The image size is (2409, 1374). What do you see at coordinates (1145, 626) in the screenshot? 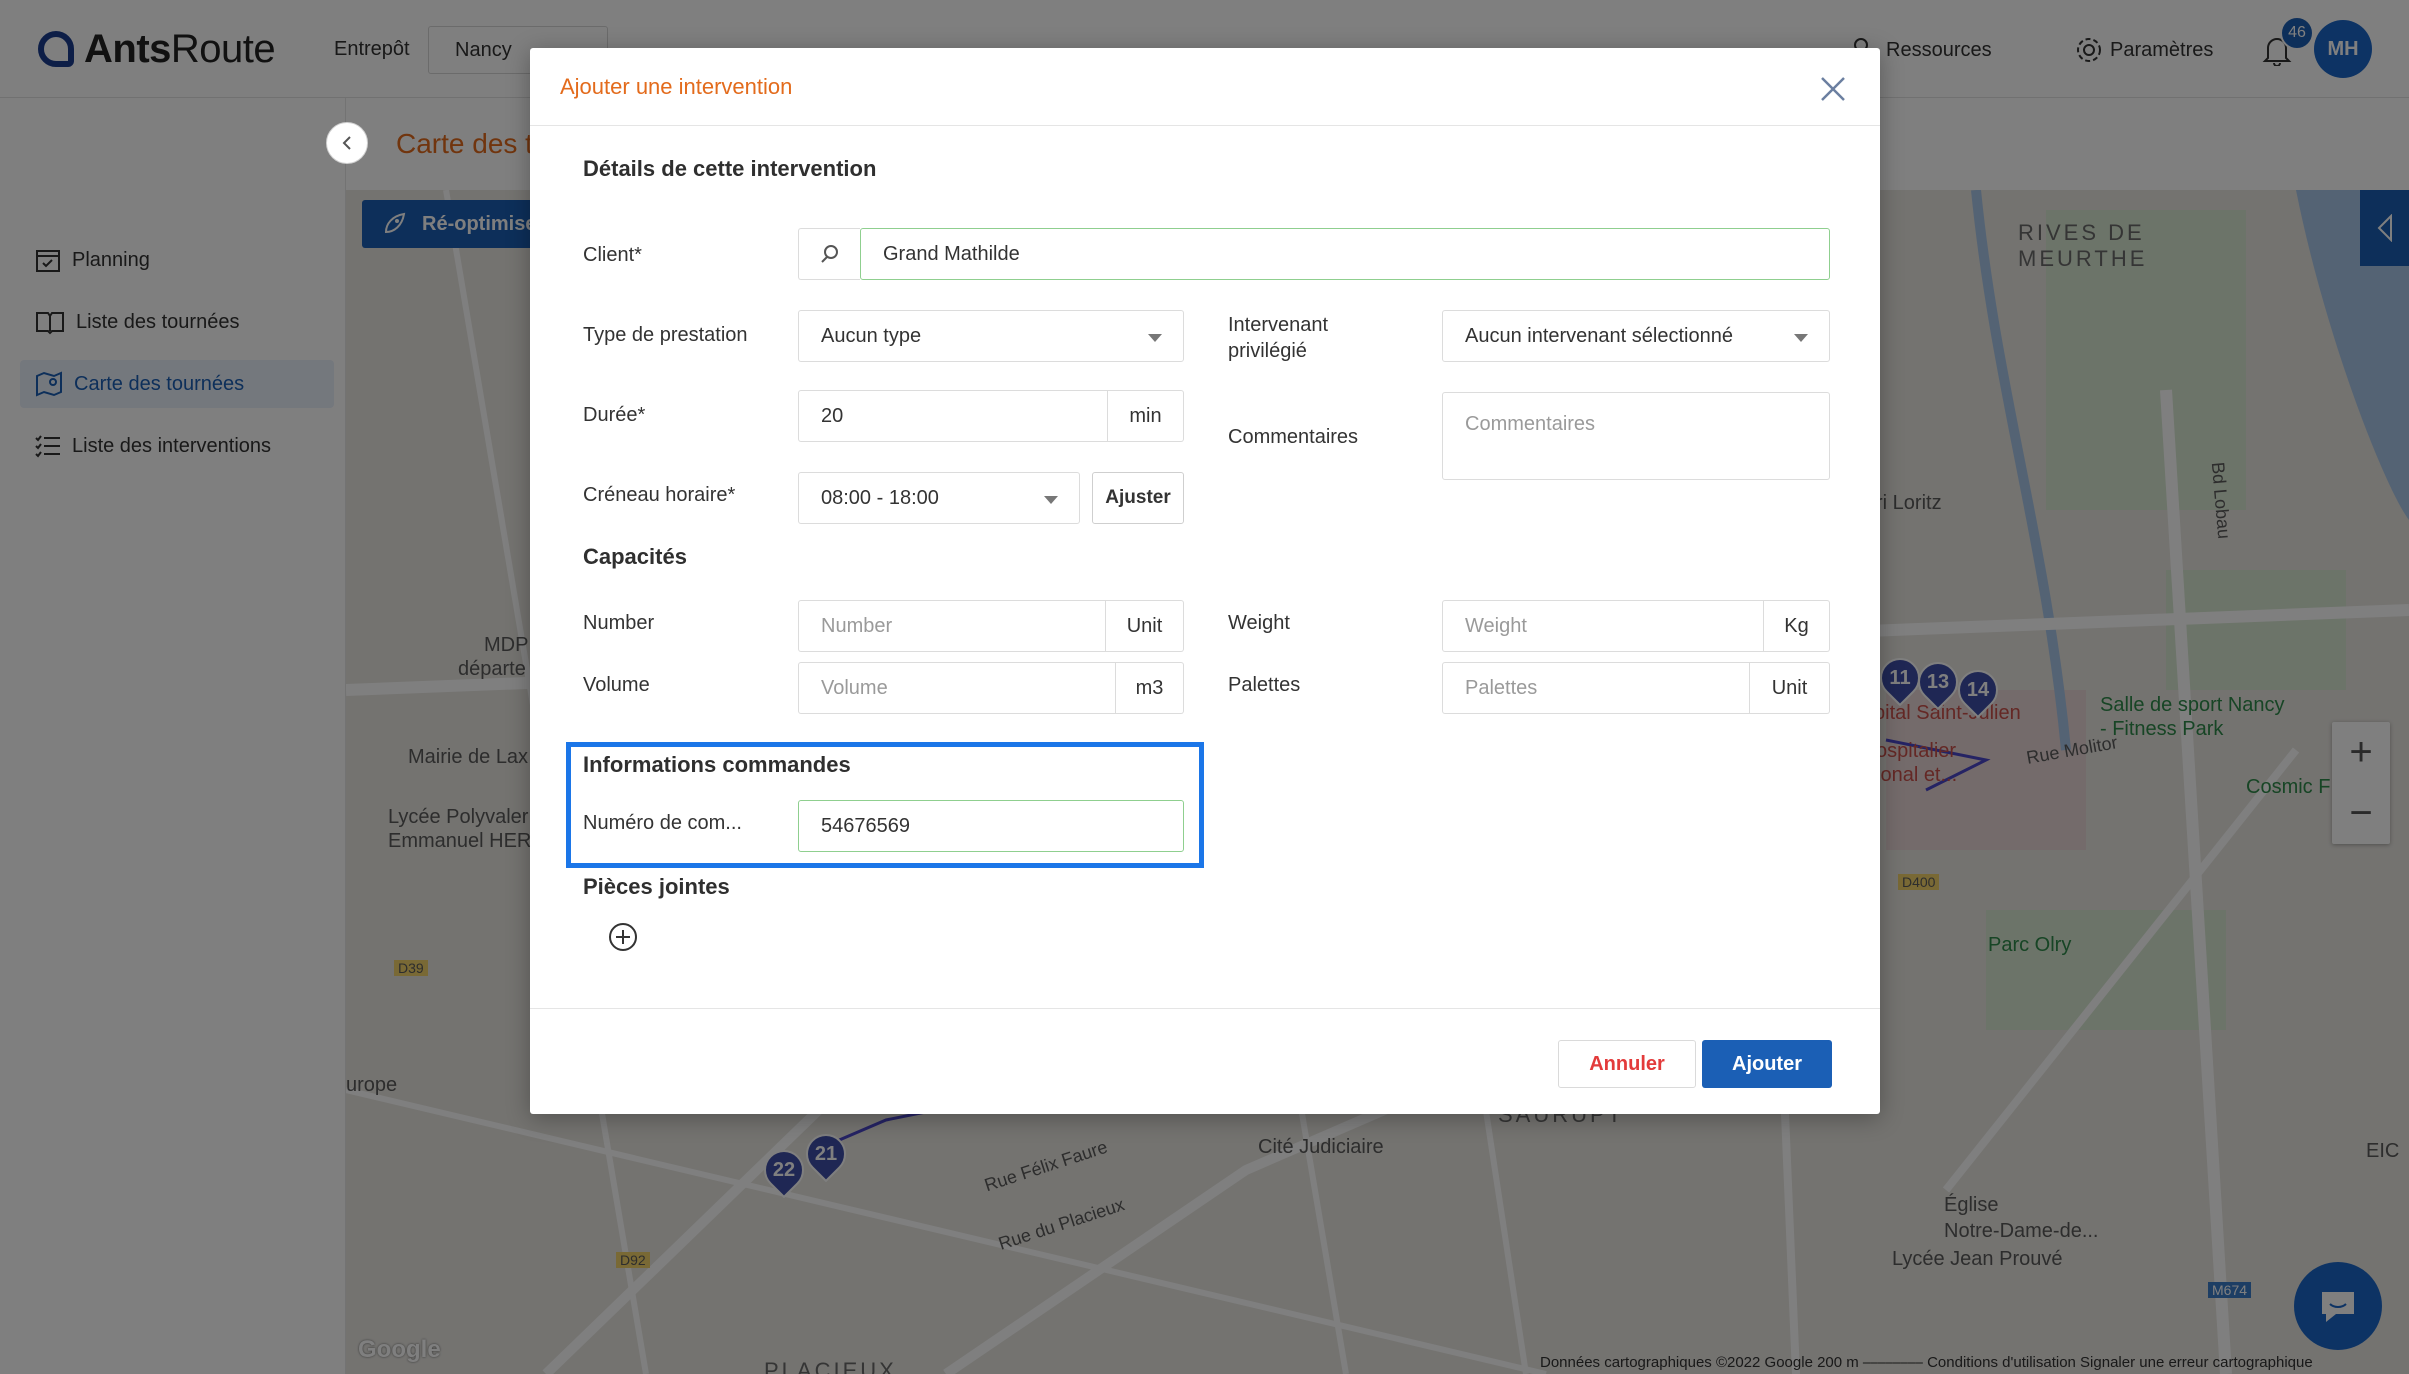
I see `number-unit: Unit` at bounding box center [1145, 626].